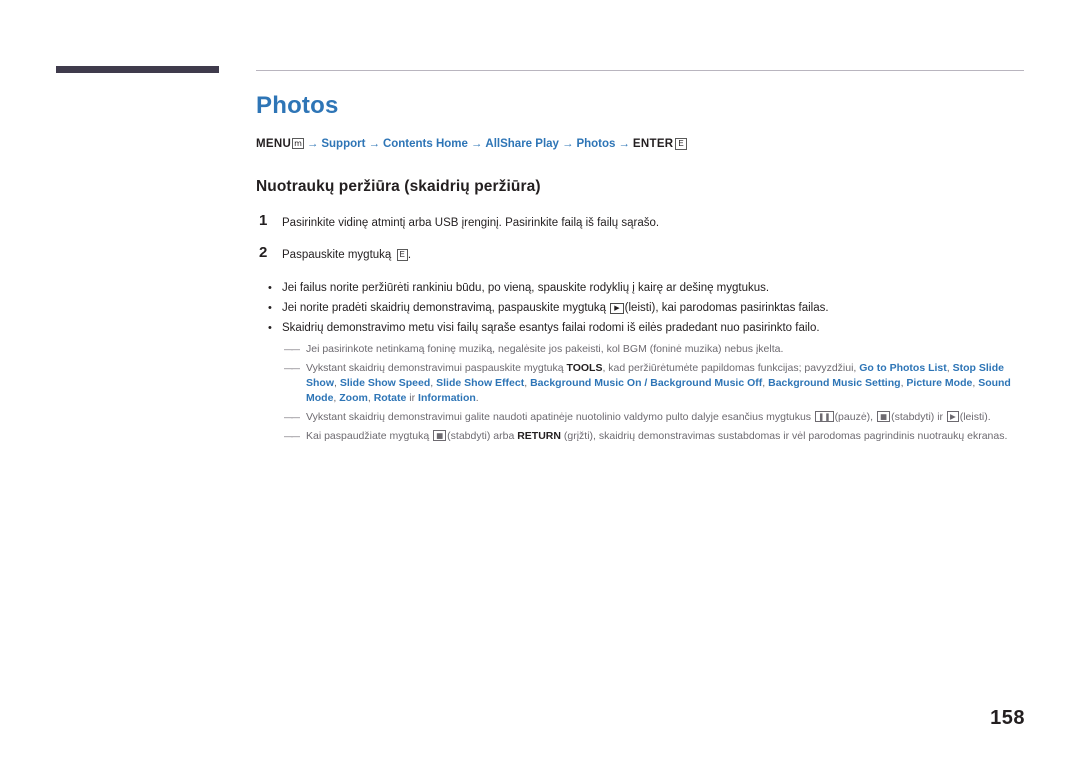  I want to click on page-title: Photos, so click(297, 105).